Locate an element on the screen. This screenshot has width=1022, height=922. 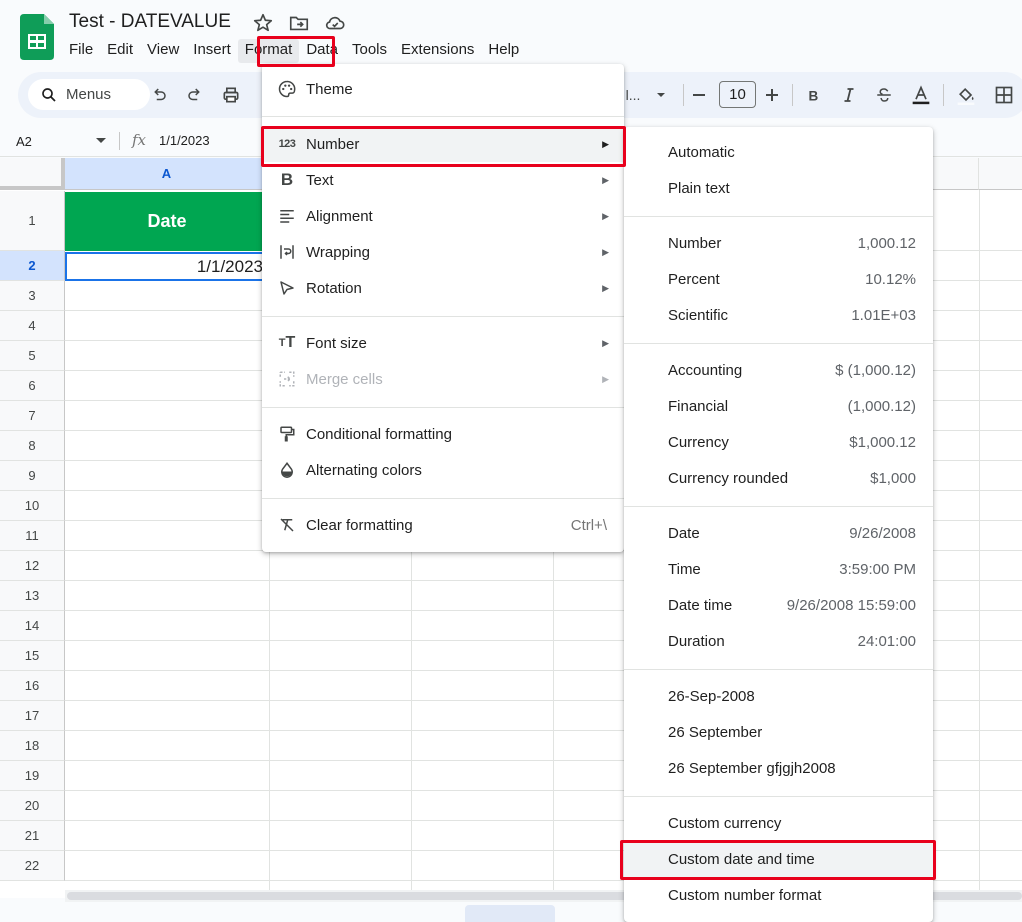
row-header-9: 9 is located at coordinates (32, 476).